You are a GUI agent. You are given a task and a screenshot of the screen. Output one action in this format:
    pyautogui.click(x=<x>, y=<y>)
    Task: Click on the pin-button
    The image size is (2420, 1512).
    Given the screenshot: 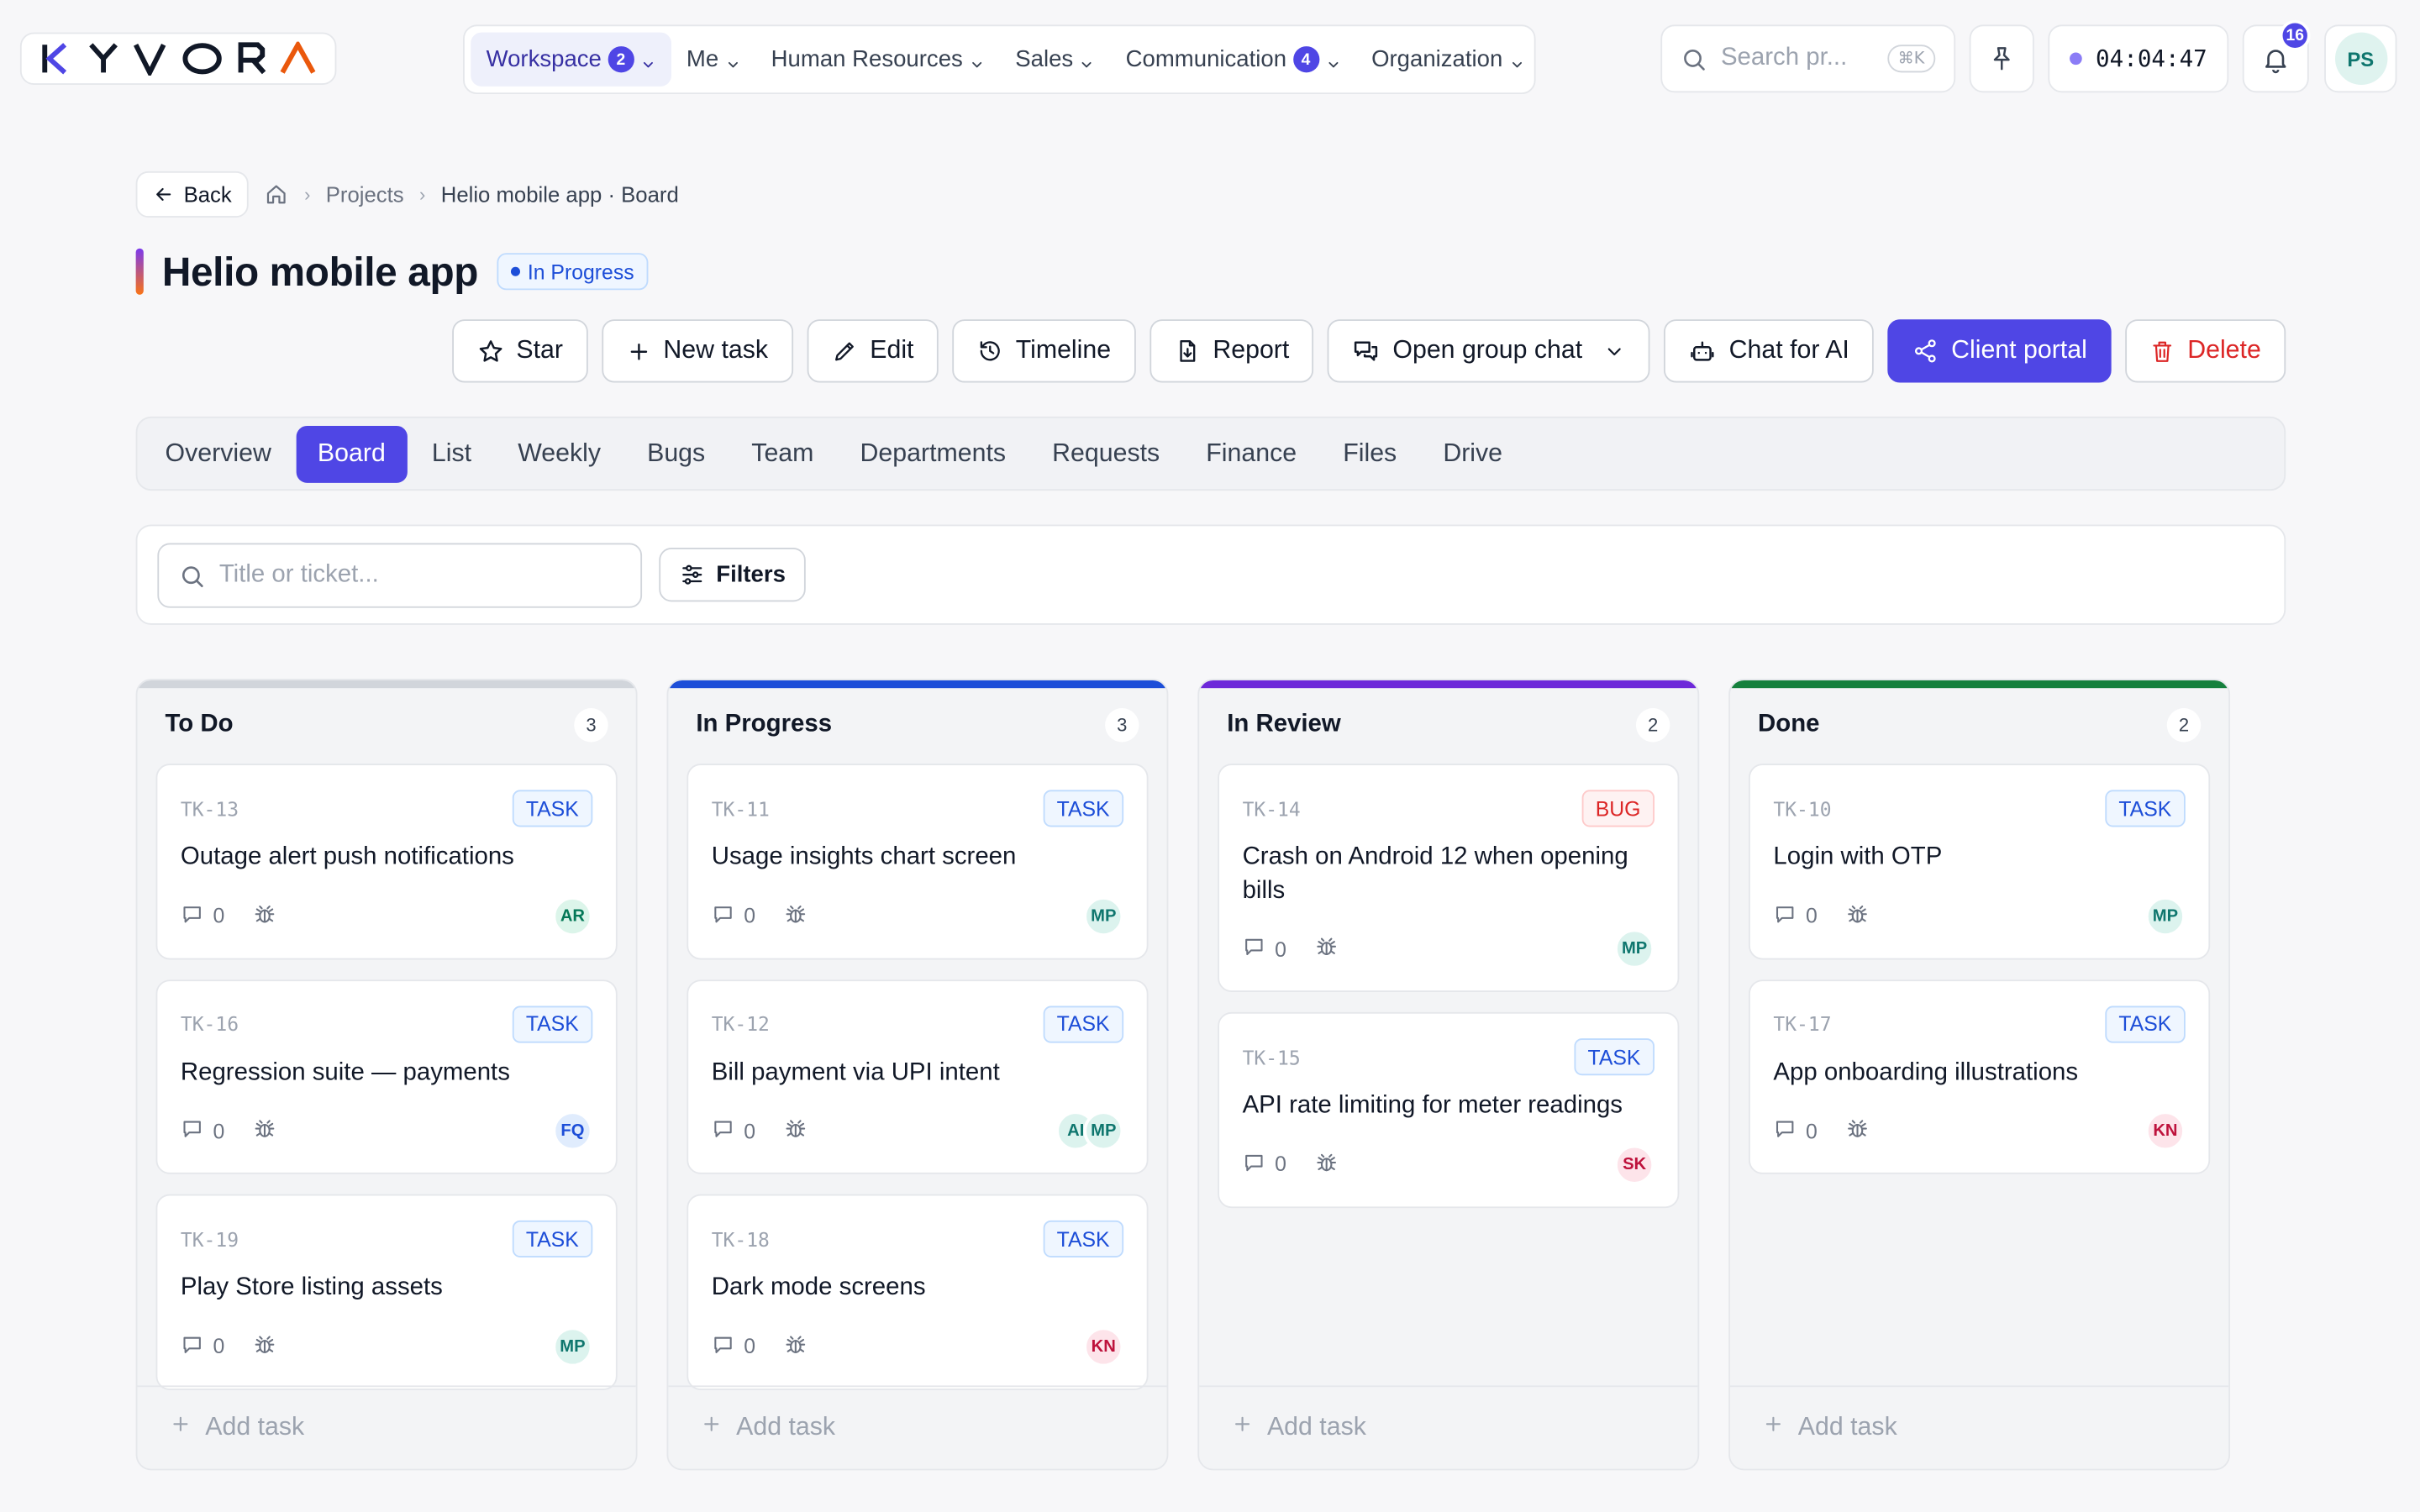 What is the action you would take?
    pyautogui.click(x=2001, y=58)
    